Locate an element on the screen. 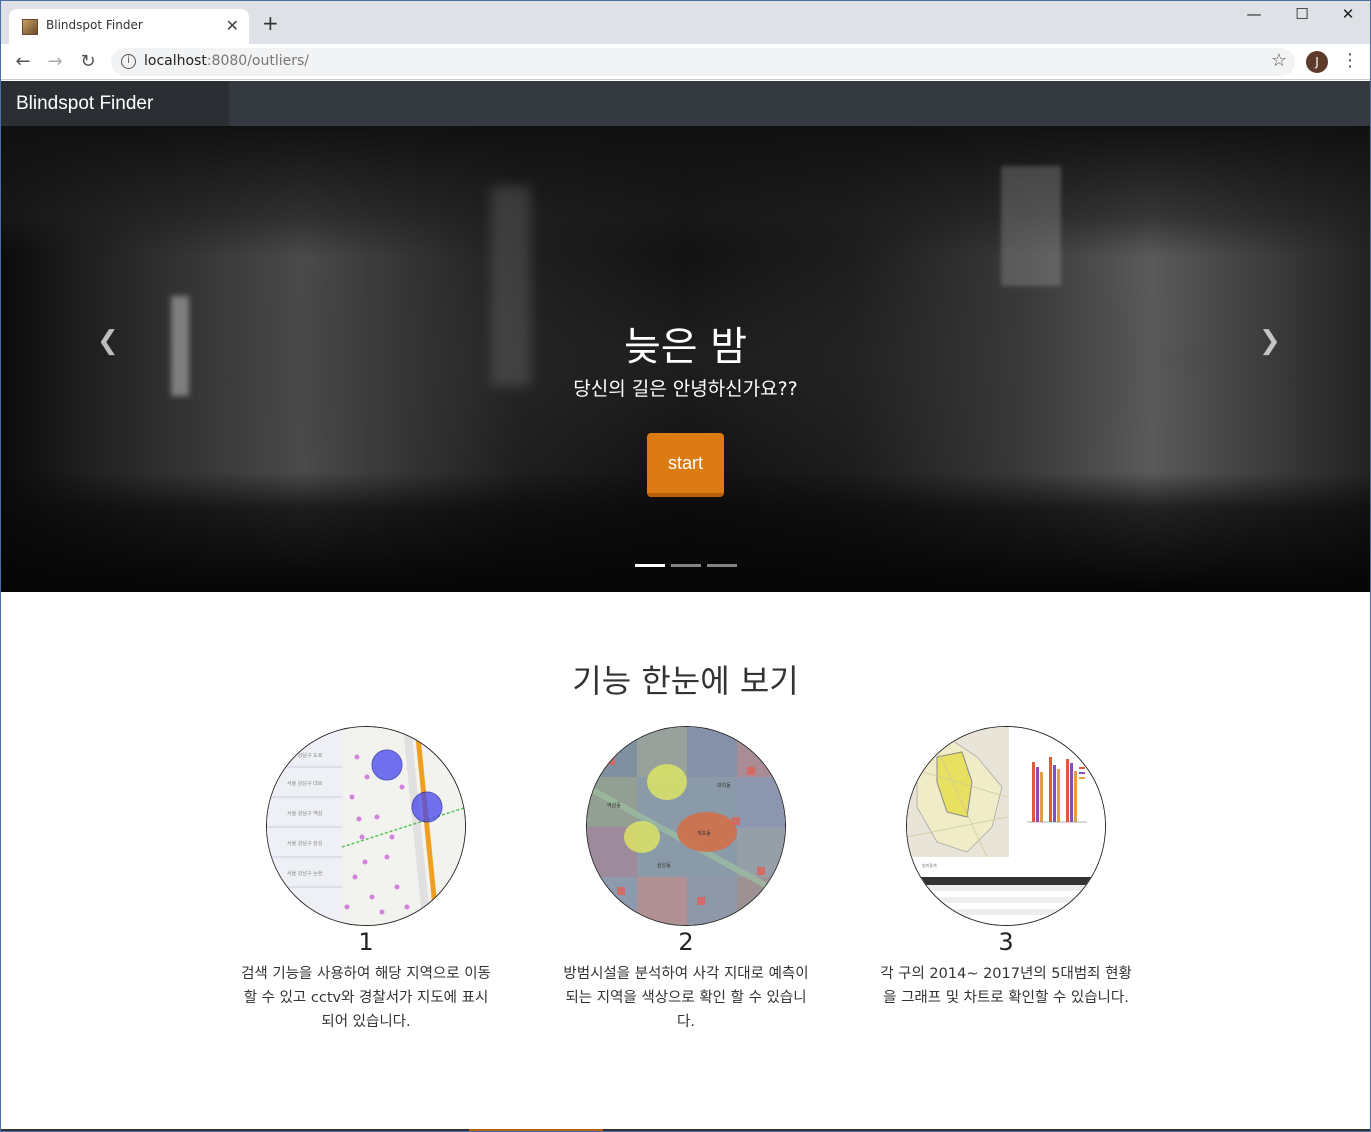  crime-stats-thumbnail: 범죄통계 is located at coordinates (1006, 826).